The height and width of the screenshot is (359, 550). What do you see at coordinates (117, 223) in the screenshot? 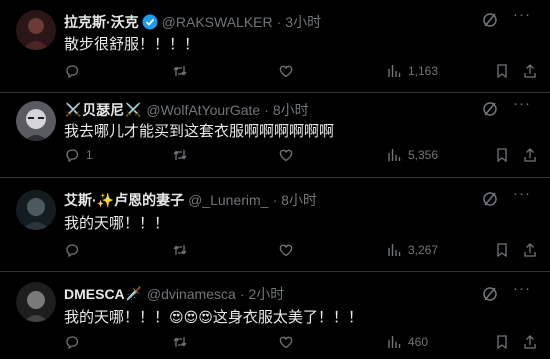
I see `tweet-text: 我的天哪！！！` at bounding box center [117, 223].